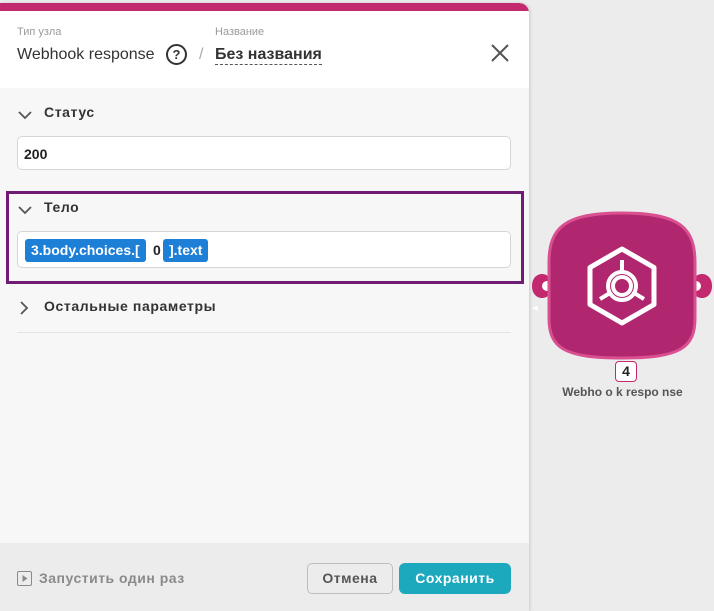 This screenshot has width=714, height=611. Describe the element at coordinates (350, 578) in the screenshot. I see `cancel-button: Отмена` at that location.